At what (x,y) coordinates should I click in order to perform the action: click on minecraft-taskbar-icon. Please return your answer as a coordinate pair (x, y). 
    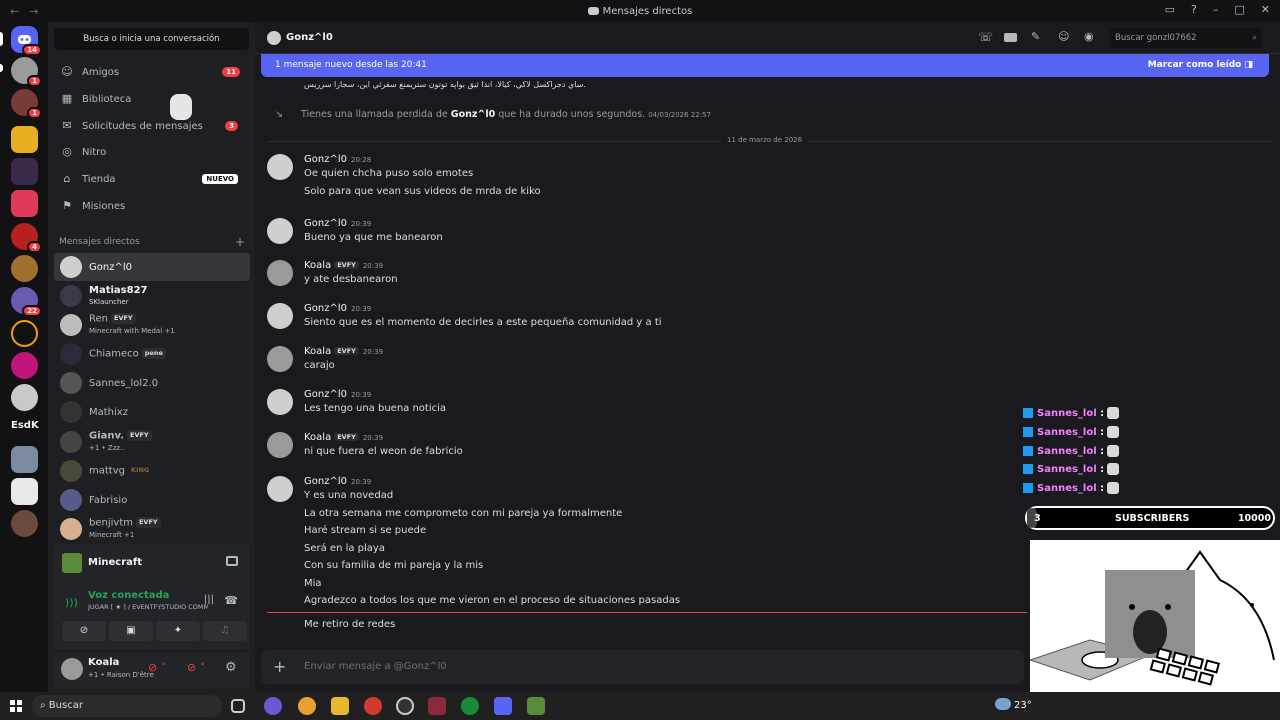
    Looking at the image, I should click on (536, 706).